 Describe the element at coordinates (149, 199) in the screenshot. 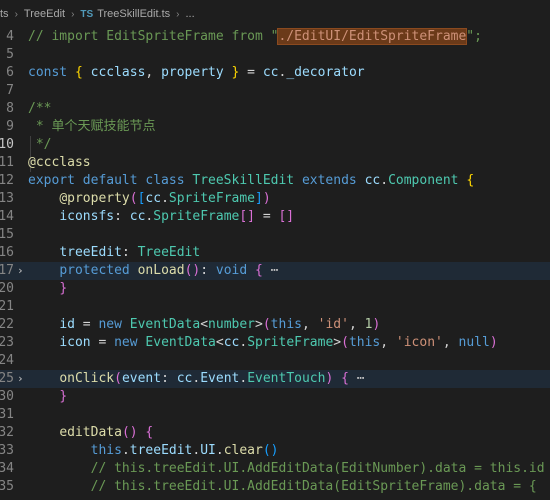

I see `code-text: @property([cc.SpriteFrame])` at that location.